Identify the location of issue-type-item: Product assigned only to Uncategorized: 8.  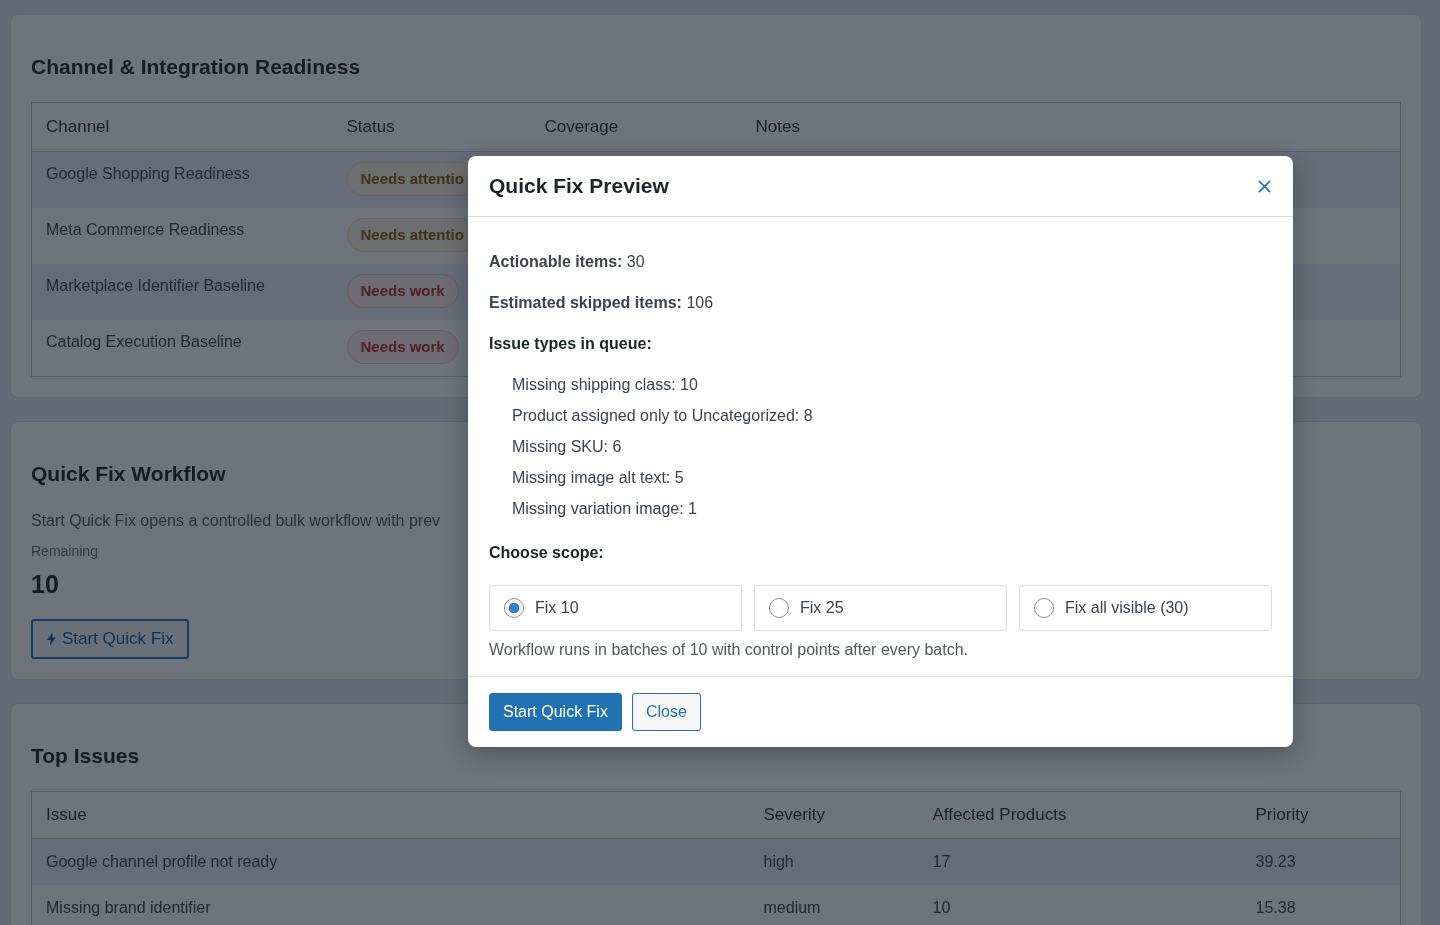
(662, 416).